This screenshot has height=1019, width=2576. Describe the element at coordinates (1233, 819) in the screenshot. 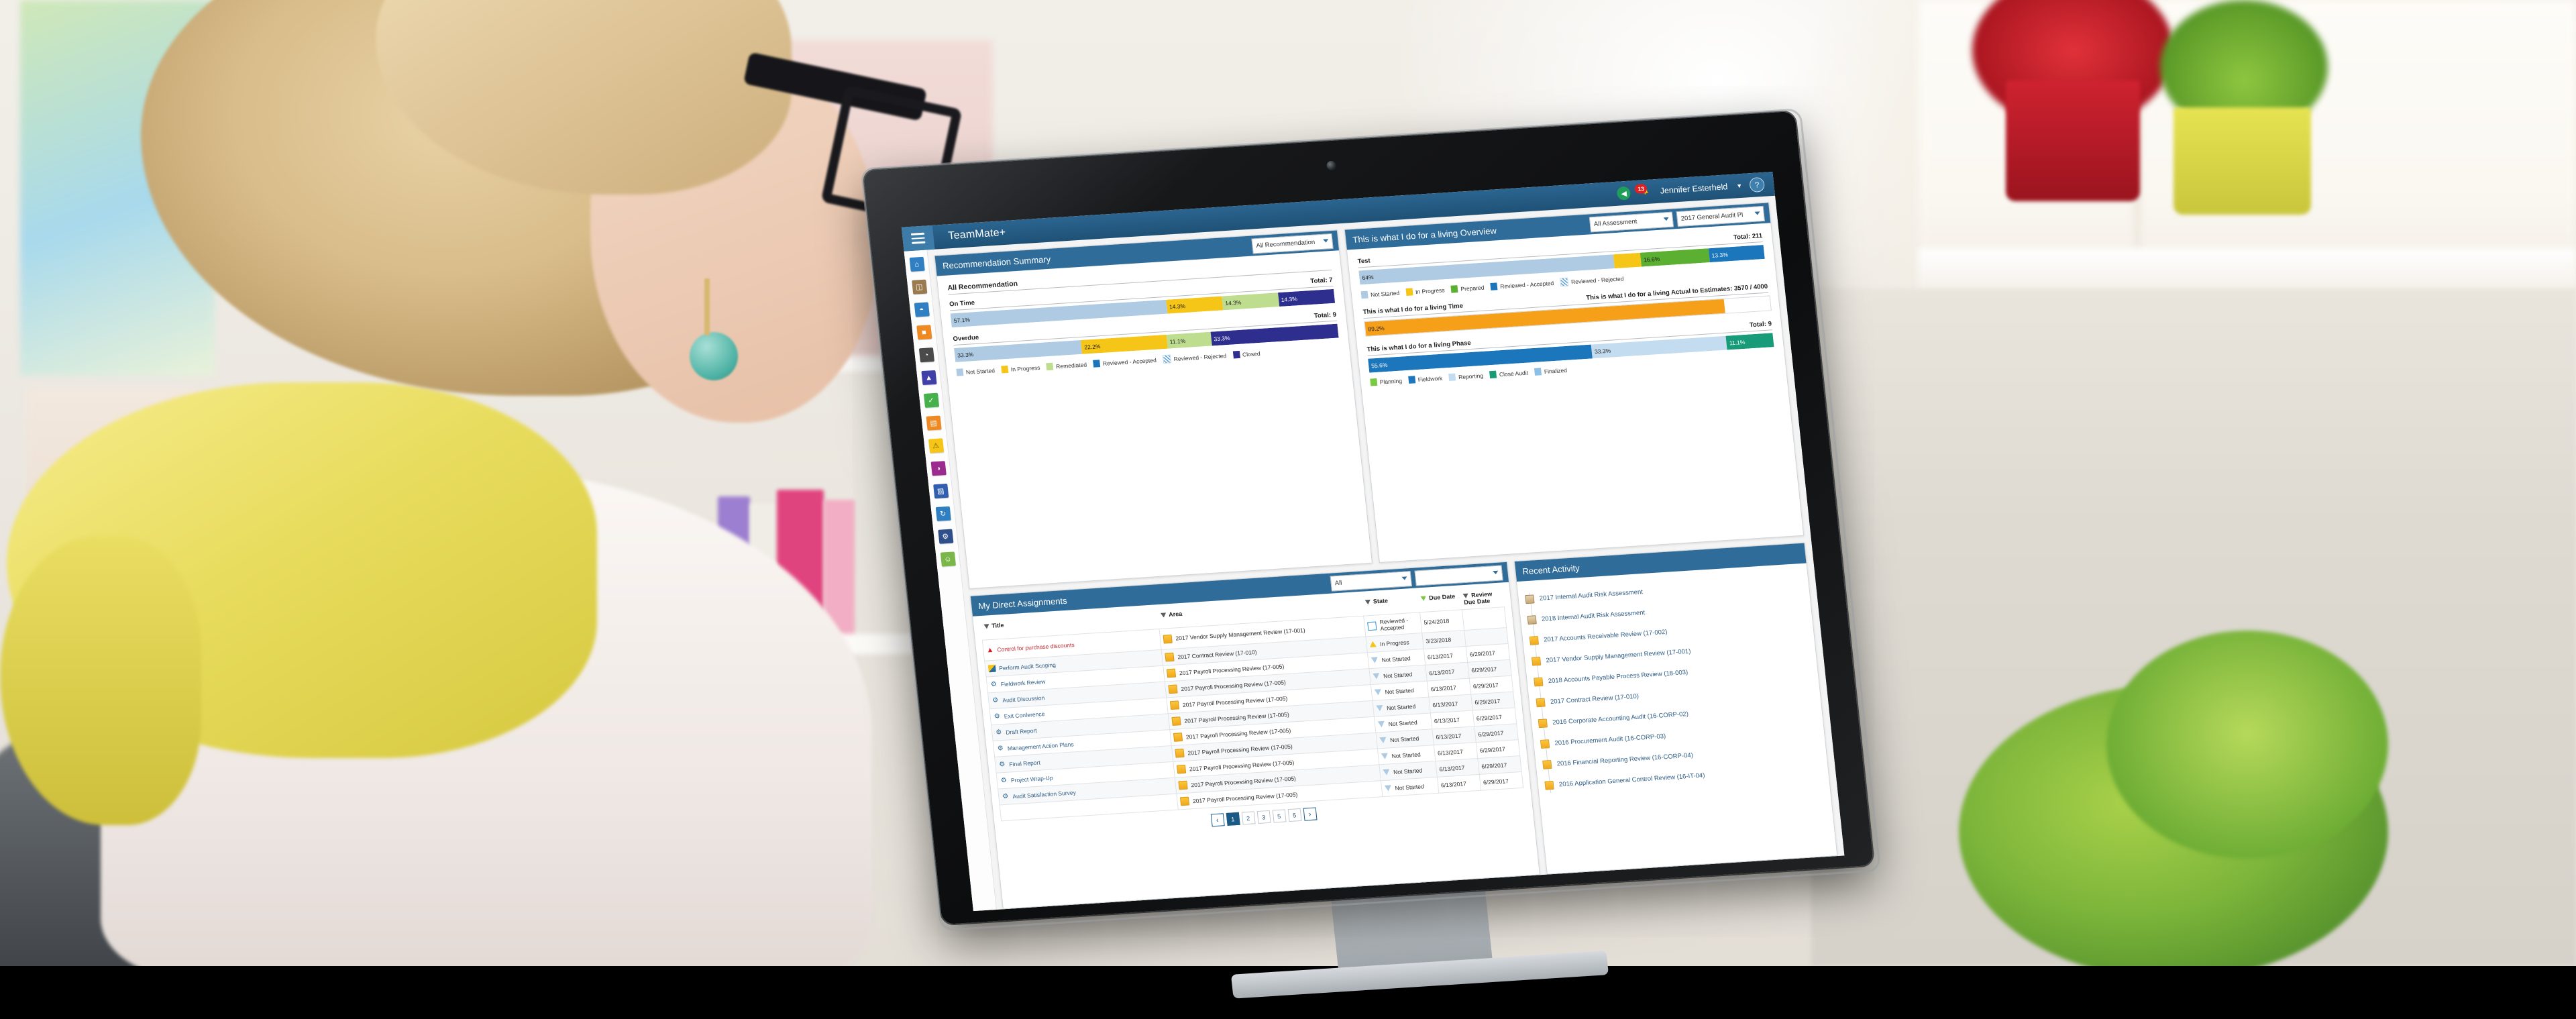

I see `pagination-page-1: 1` at that location.